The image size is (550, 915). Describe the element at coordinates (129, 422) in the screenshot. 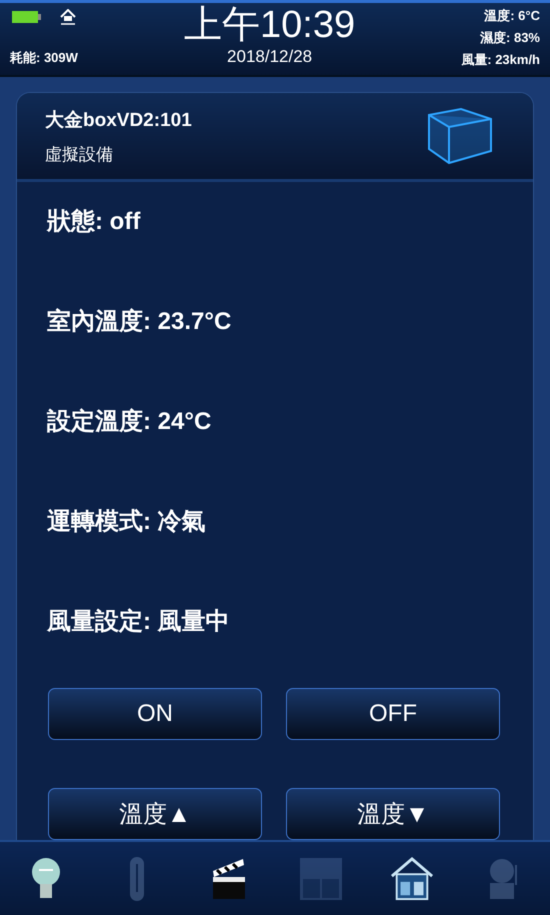

I see `status-line: 設定溫度: 24°C` at that location.